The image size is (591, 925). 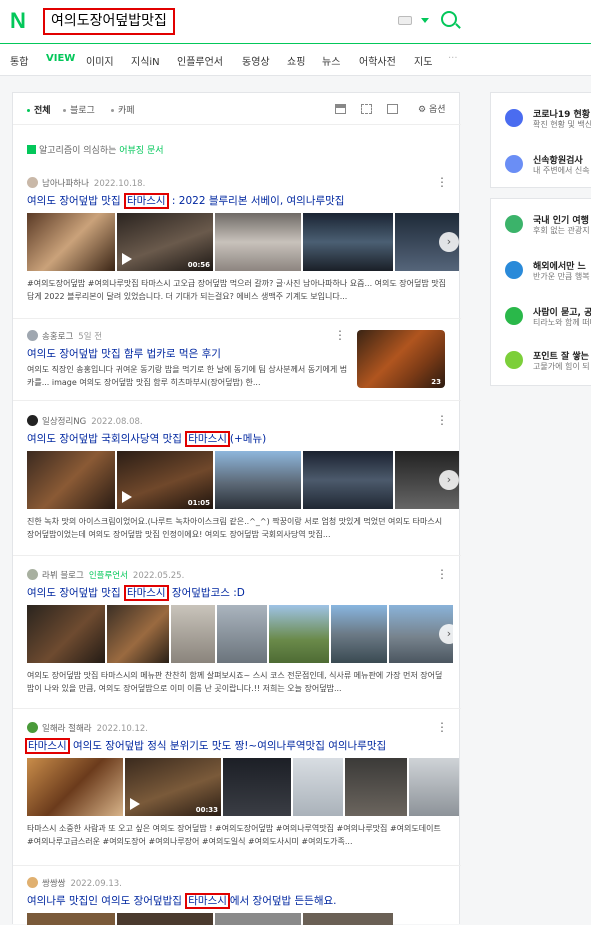 I want to click on image-strip: 00:33, so click(x=243, y=789).